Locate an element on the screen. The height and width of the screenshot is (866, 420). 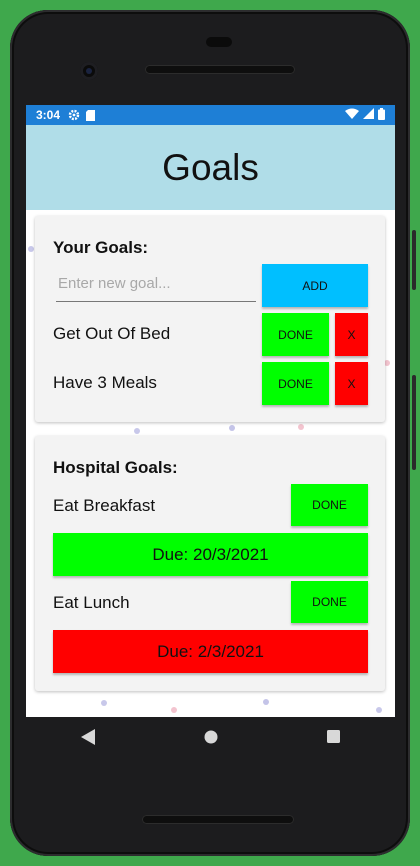
your-goals-title: Your Goals: is located at coordinates (101, 247).